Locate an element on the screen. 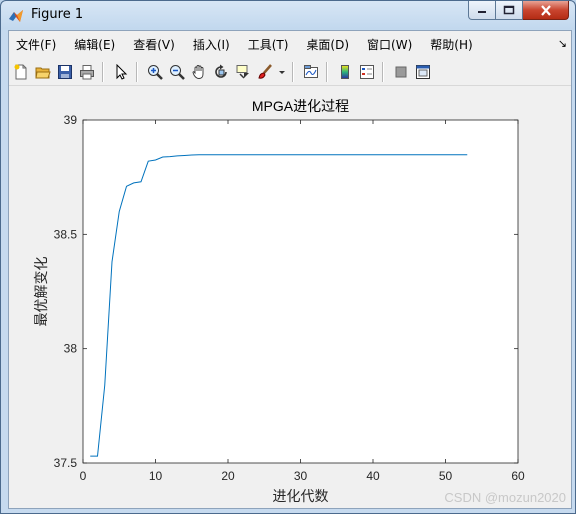  window-controls is located at coordinates (518, 10).